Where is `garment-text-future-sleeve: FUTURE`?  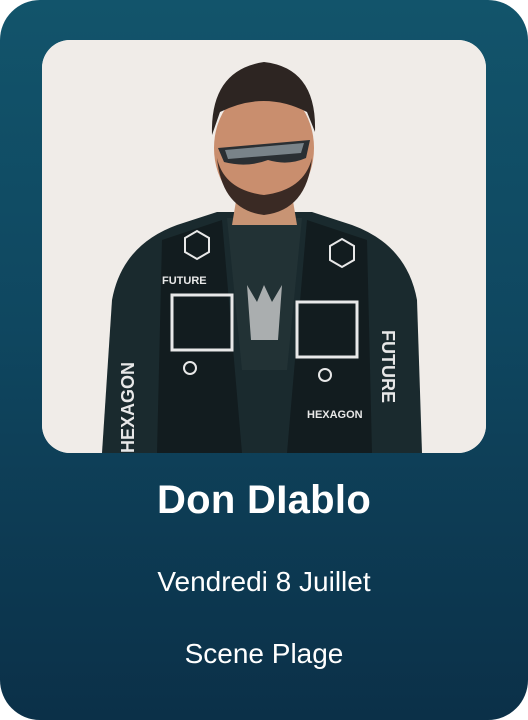 garment-text-future-sleeve: FUTURE is located at coordinates (388, 366).